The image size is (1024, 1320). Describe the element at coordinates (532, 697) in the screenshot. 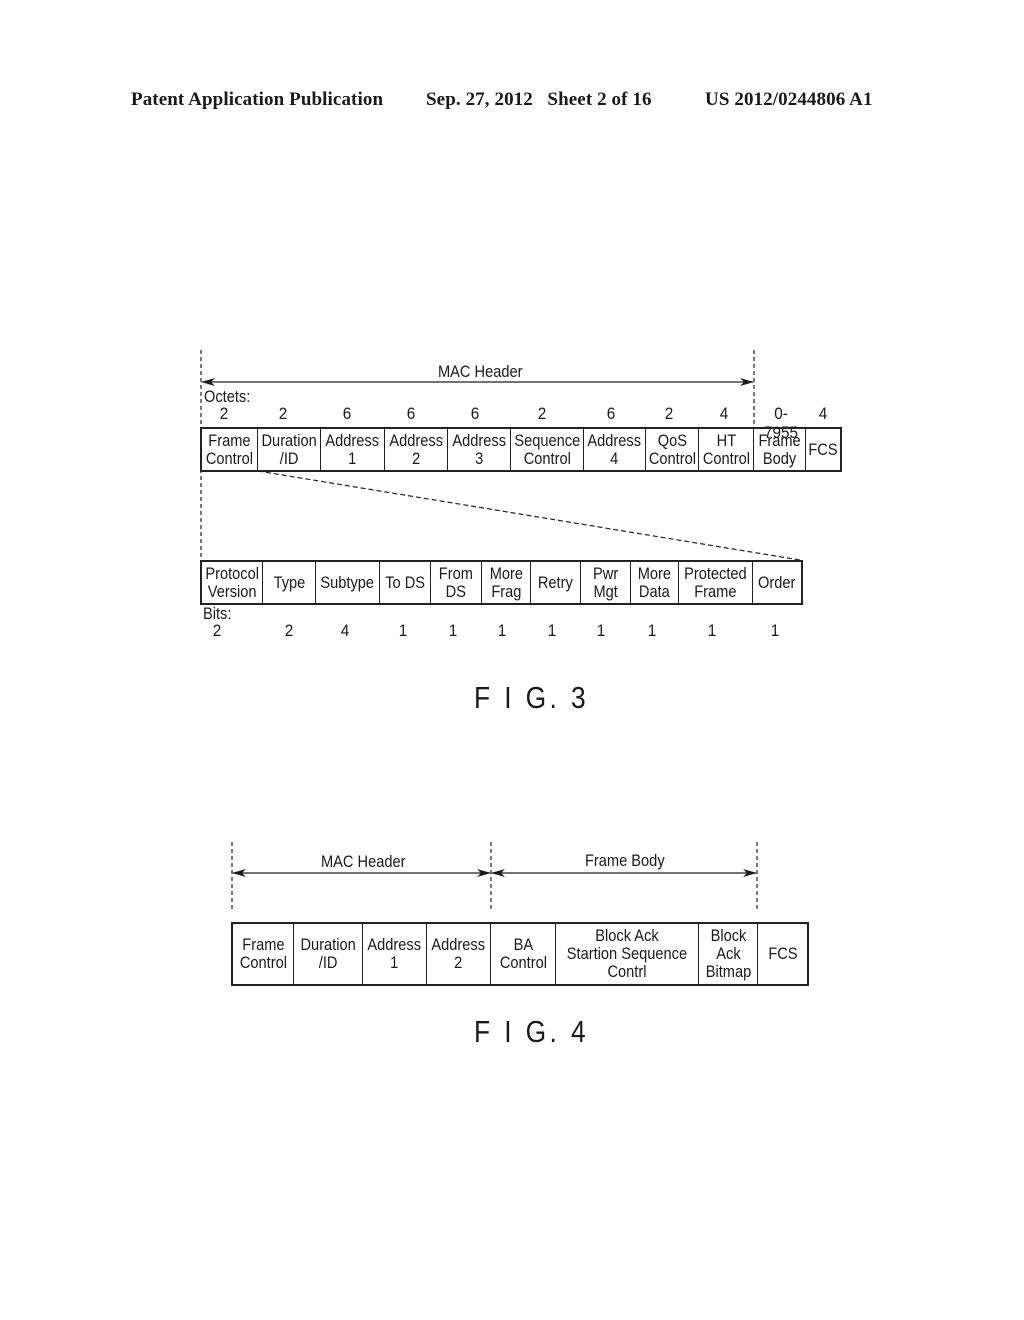

I see `fig3-caption: F I G. 3` at that location.